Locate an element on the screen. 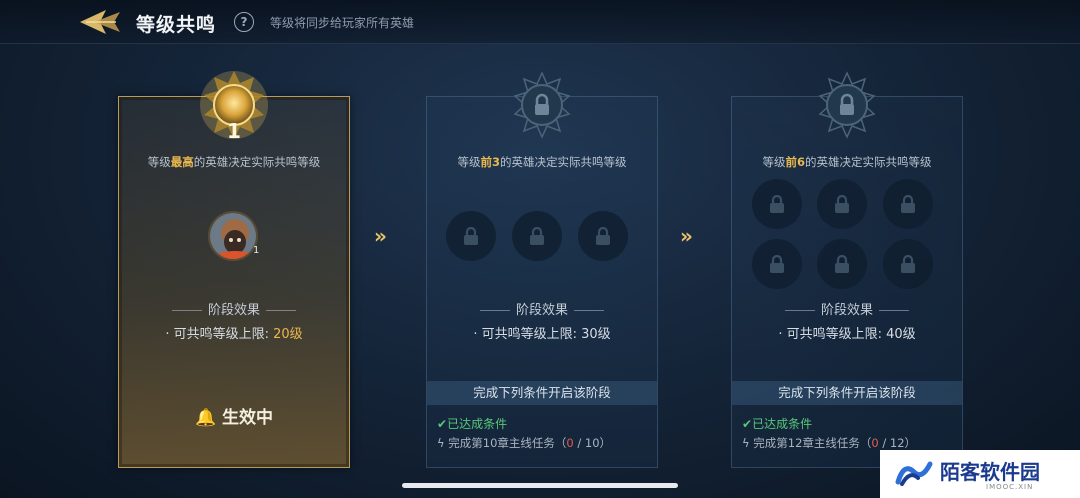  effect-text: · 可共鸣等级上限: 40级 is located at coordinates (847, 334).